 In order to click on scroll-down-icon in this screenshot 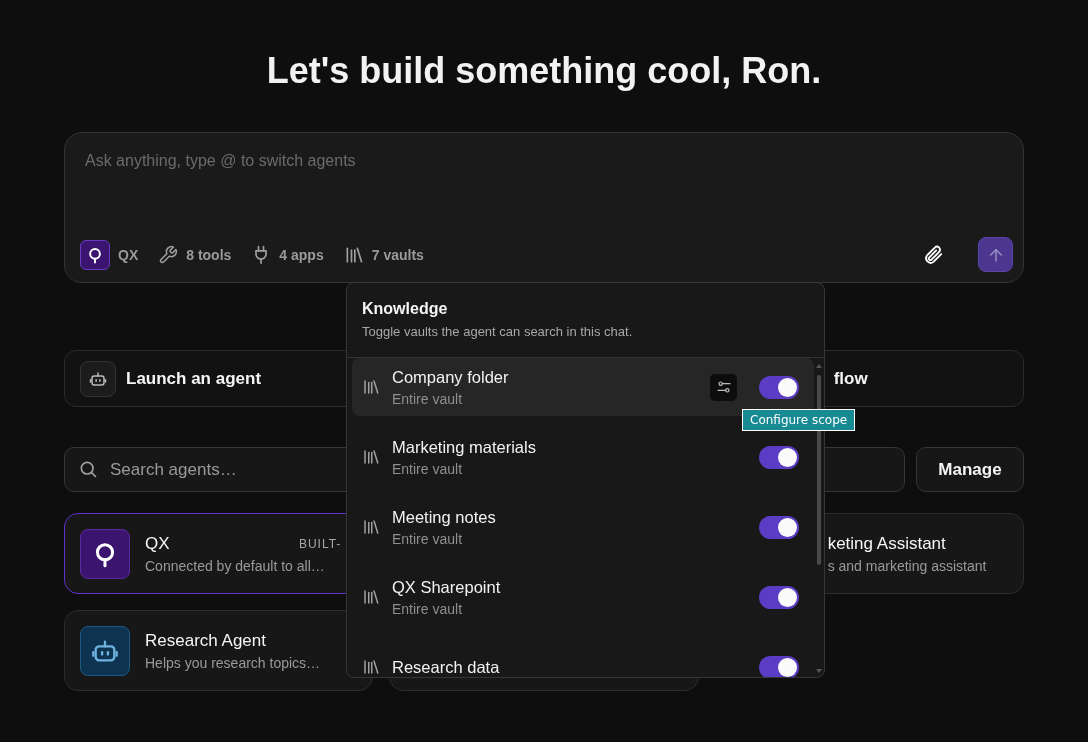, I will do `click(819, 671)`.